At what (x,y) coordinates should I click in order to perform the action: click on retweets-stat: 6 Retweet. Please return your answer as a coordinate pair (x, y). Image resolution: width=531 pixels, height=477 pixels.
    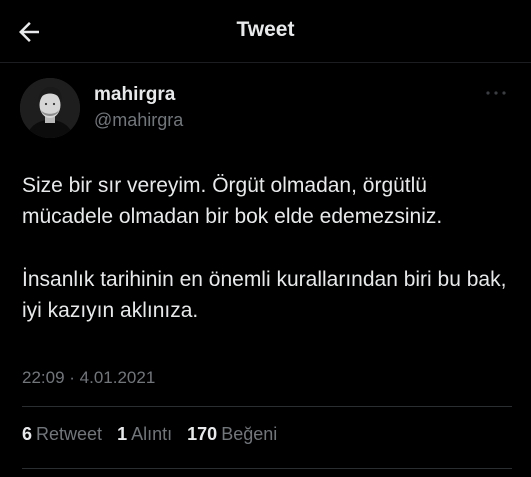
    Looking at the image, I should click on (62, 434).